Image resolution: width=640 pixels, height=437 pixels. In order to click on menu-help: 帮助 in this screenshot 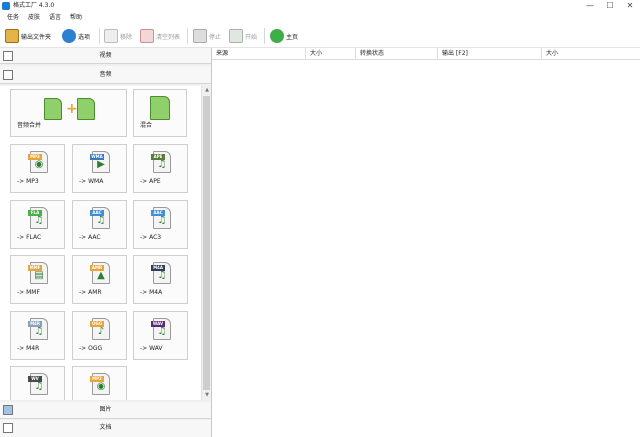, I will do `click(76, 18)`.